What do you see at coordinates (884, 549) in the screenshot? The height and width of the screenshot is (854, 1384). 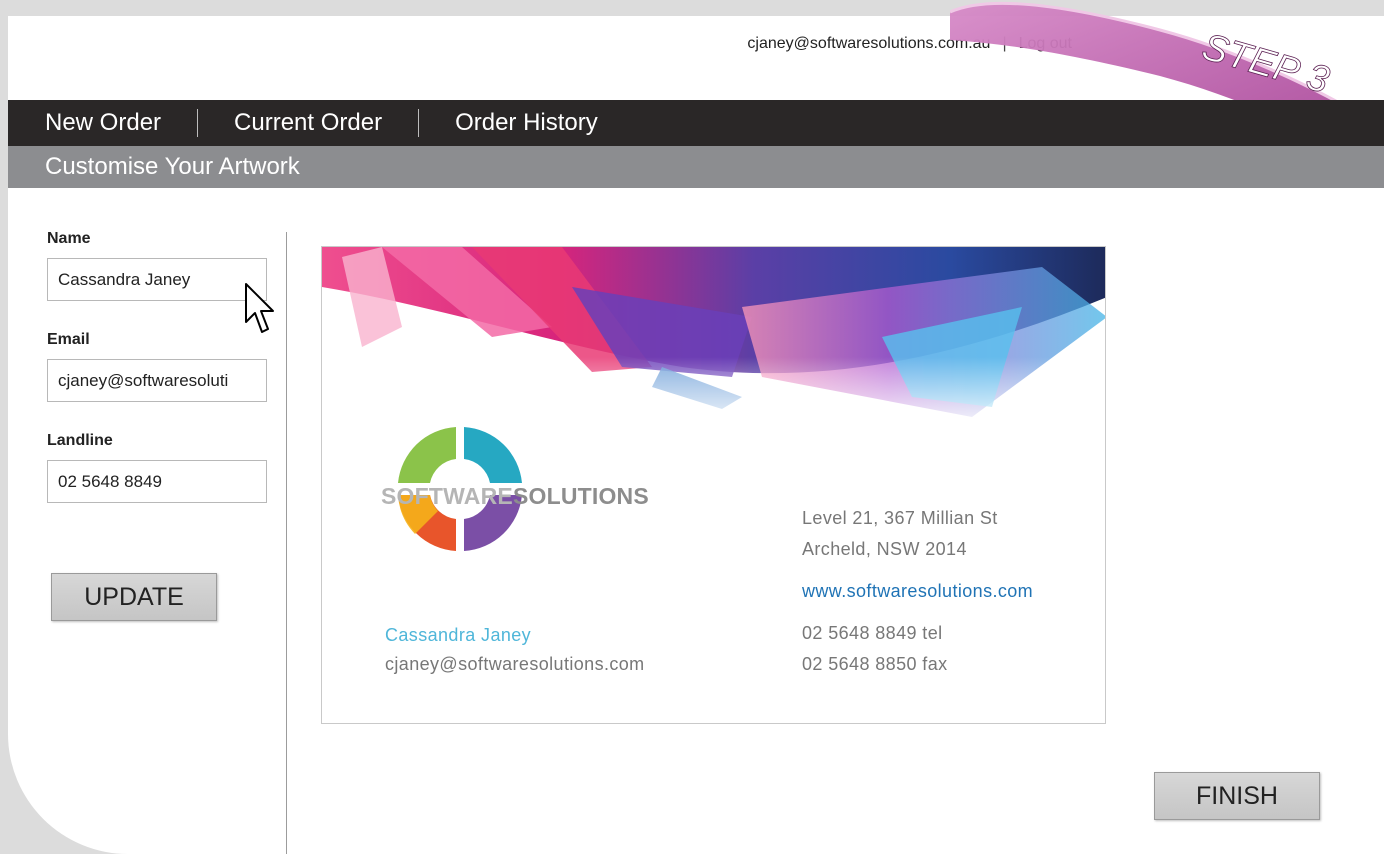 I see `address-line-2: Archeld, NSW 2014` at bounding box center [884, 549].